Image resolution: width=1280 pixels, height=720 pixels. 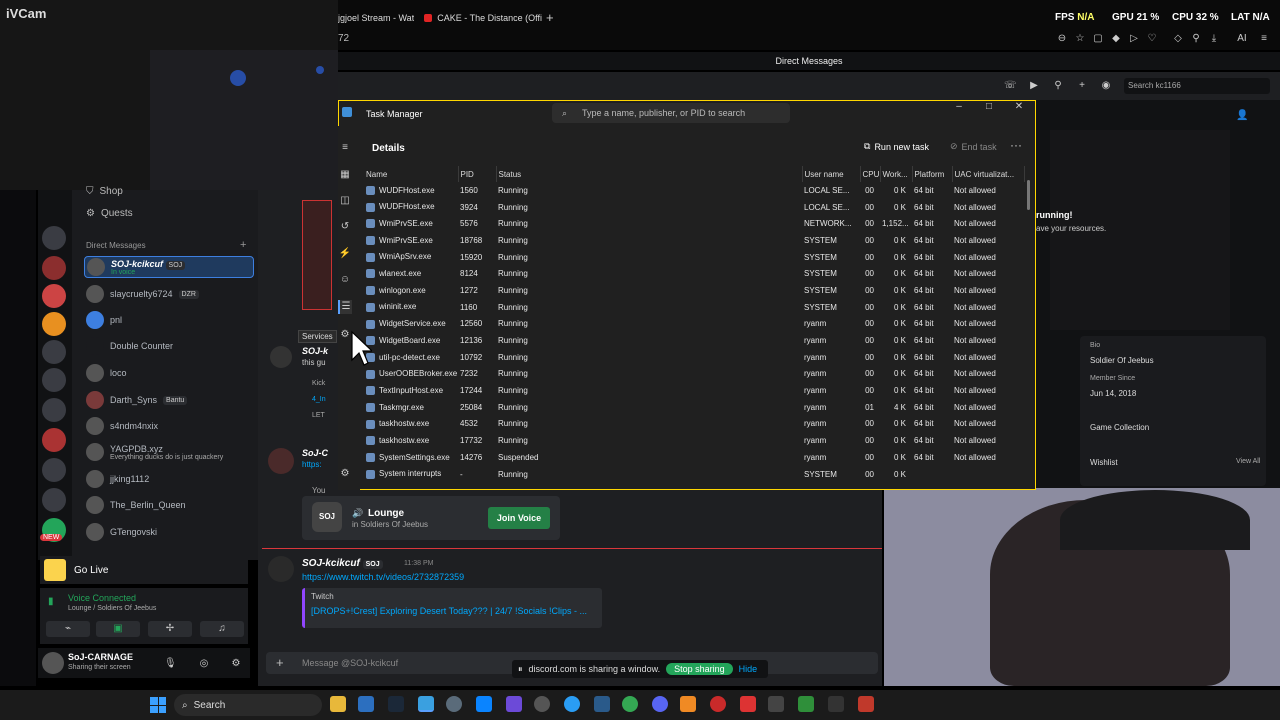 What do you see at coordinates (688, 704) in the screenshot?
I see `vlc-icon` at bounding box center [688, 704].